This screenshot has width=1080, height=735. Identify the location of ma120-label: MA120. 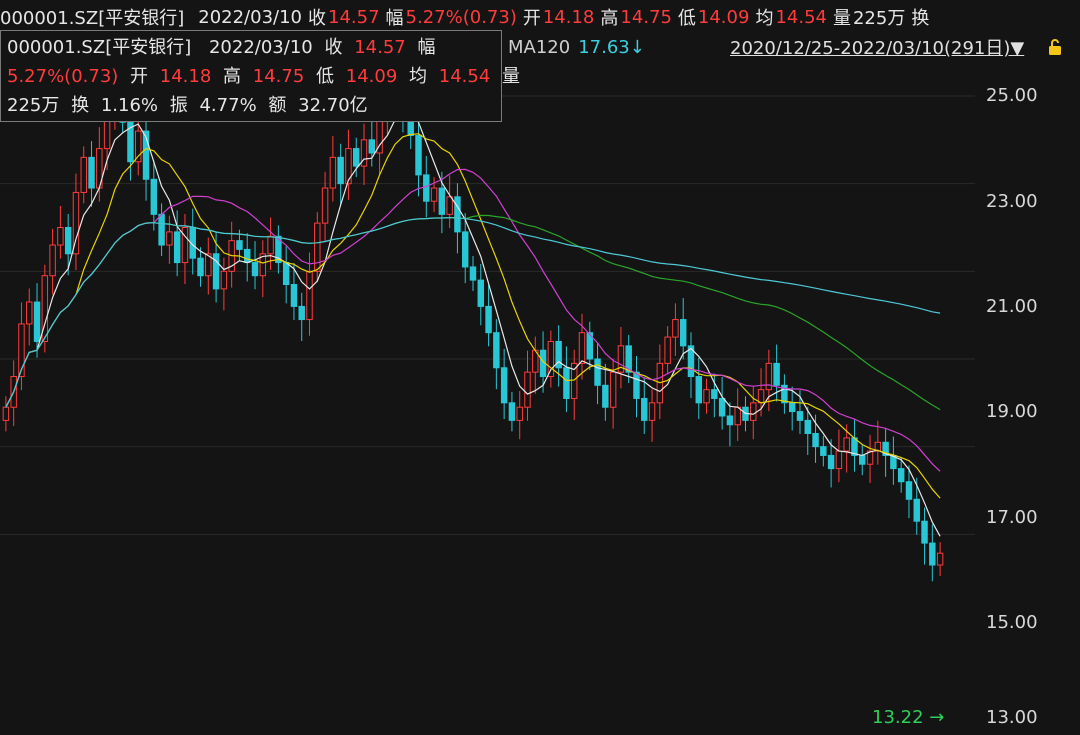
(539, 47).